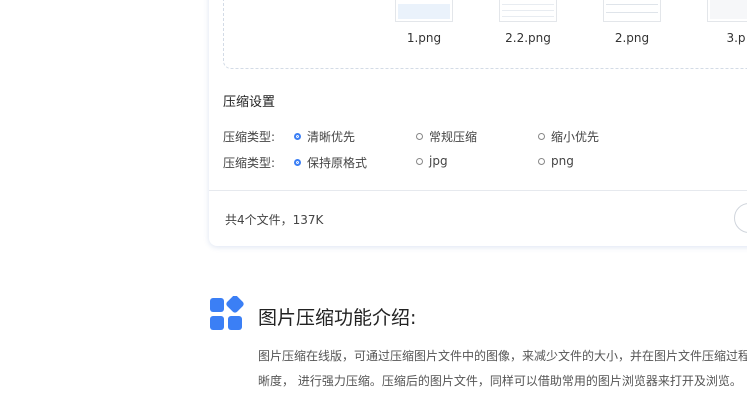  I want to click on file-summary: 共4个文件，137K, so click(274, 220).